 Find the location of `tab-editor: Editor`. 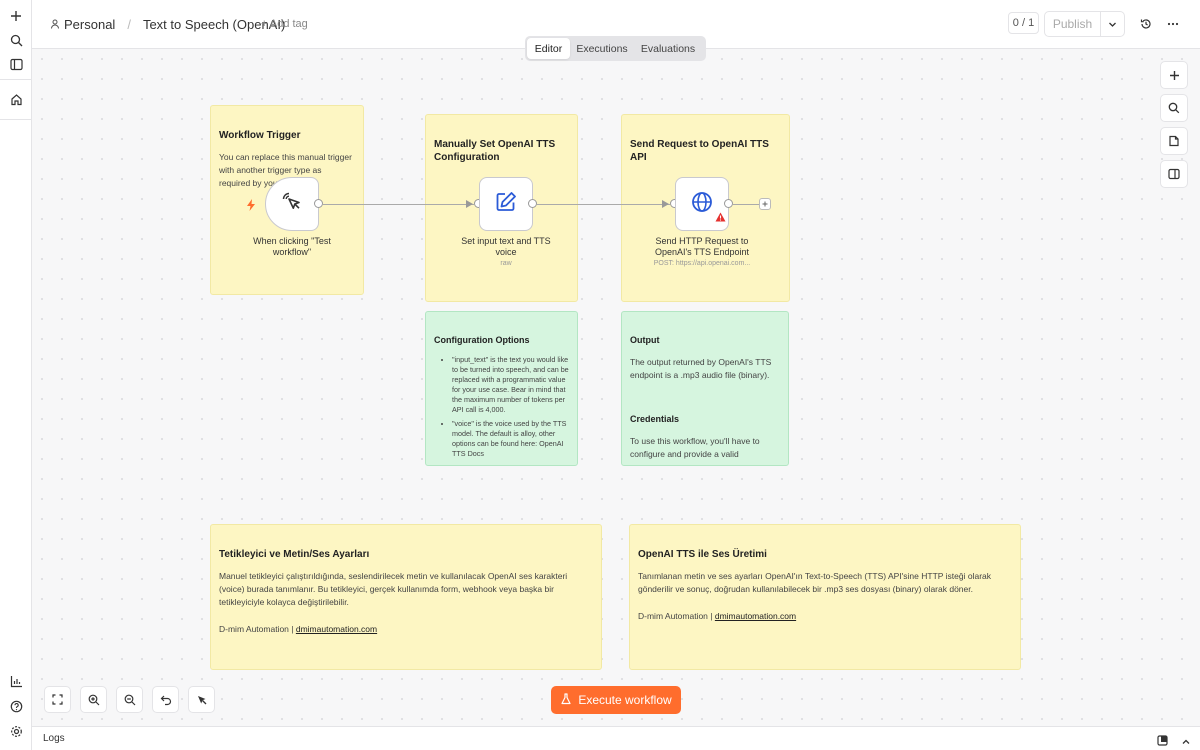

tab-editor: Editor is located at coordinates (548, 48).